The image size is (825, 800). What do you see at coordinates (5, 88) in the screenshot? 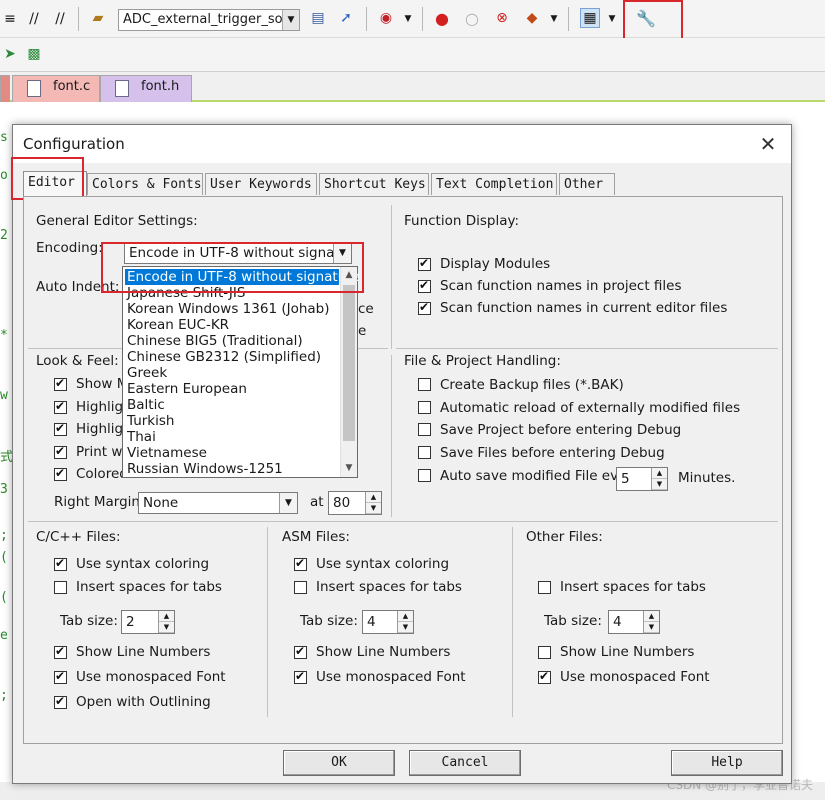
I see `file-tab-partial` at bounding box center [5, 88].